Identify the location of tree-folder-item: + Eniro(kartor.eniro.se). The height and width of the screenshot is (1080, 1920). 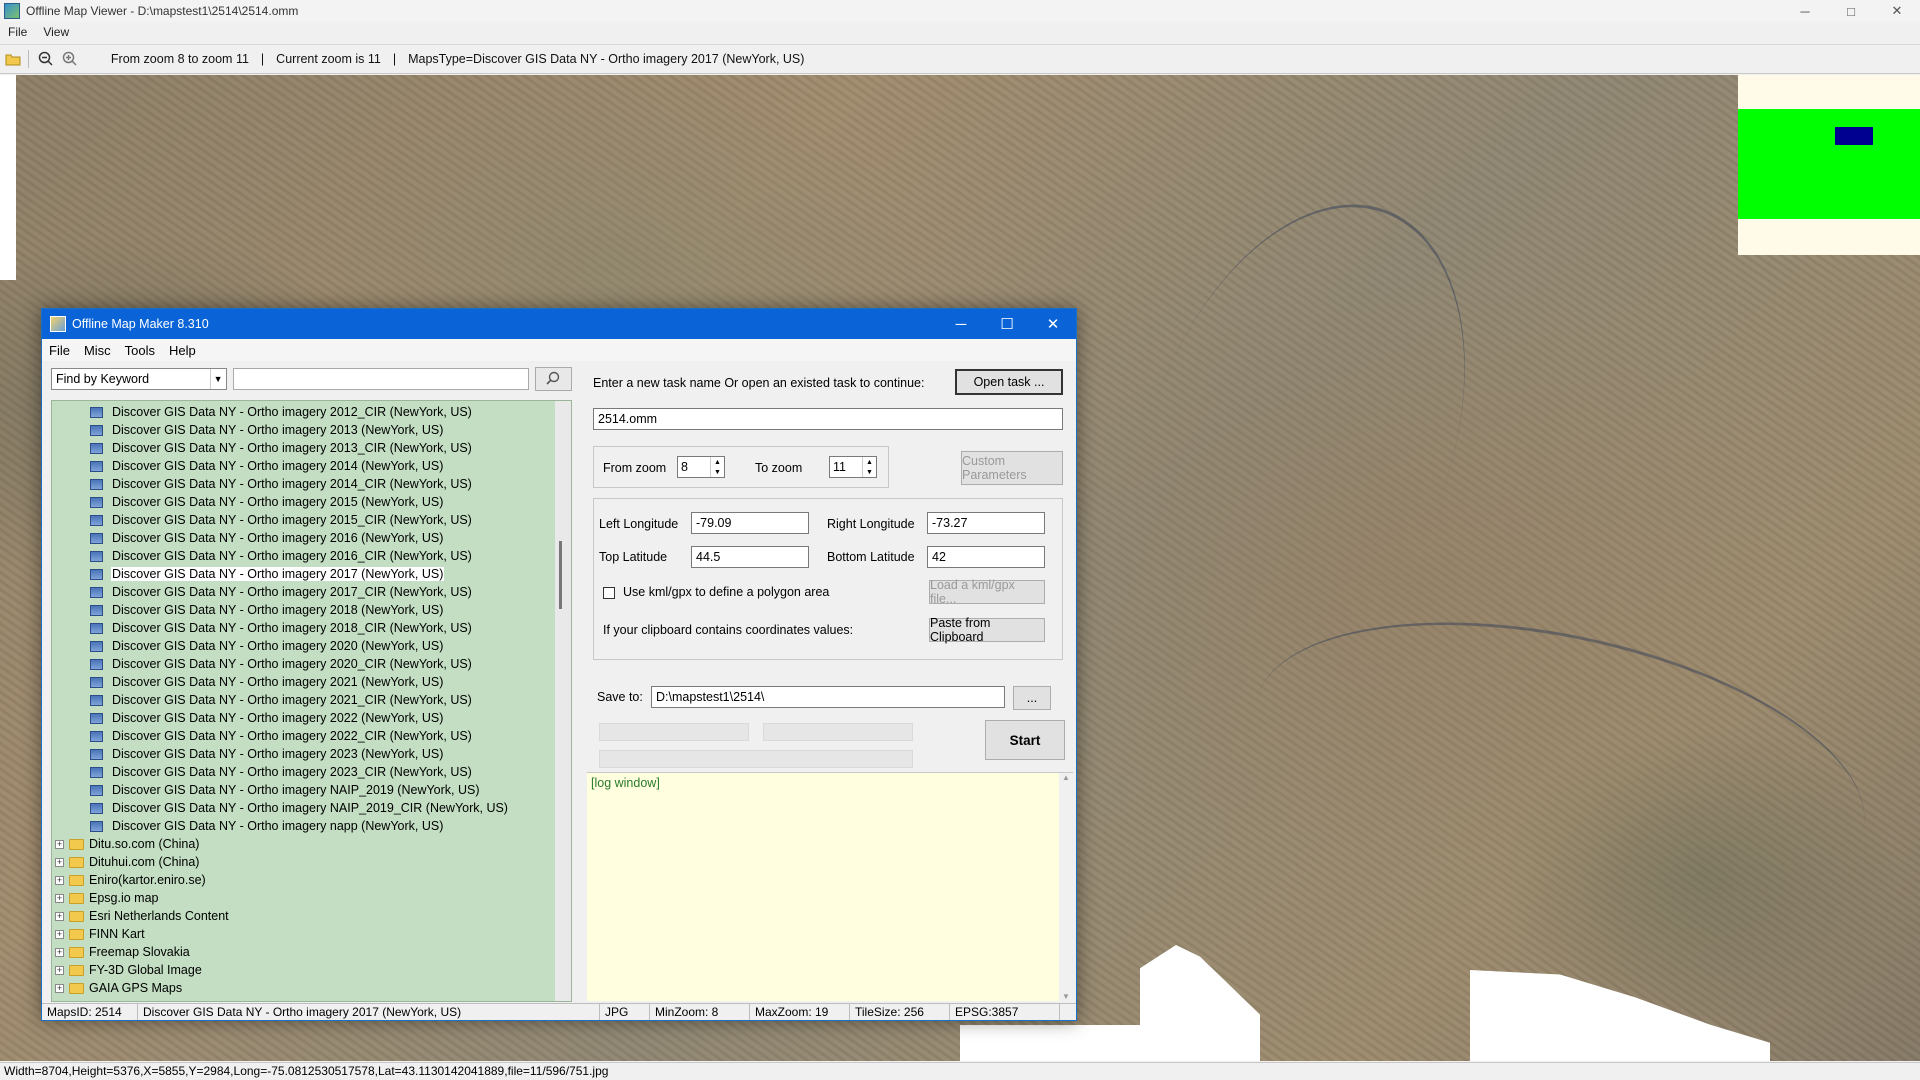
(311, 880).